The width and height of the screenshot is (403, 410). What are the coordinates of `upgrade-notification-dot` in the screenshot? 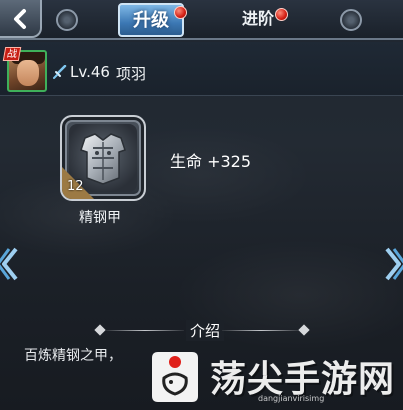 It's located at (180, 12).